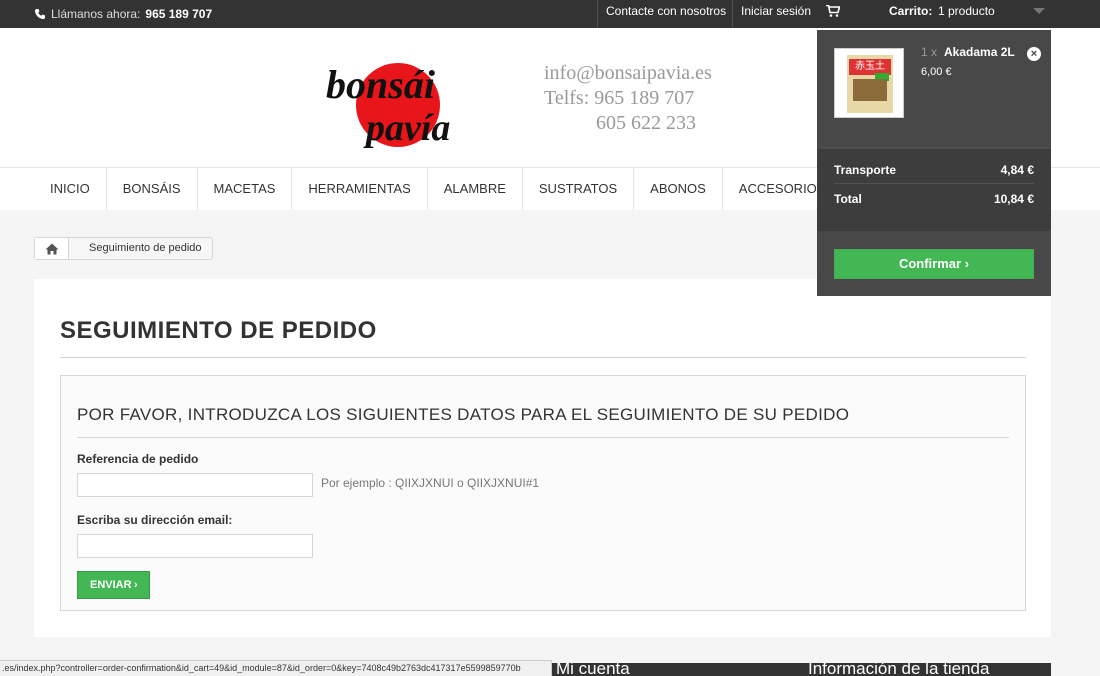 This screenshot has width=1100, height=676. Describe the element at coordinates (195, 546) in the screenshot. I see `email-input` at that location.